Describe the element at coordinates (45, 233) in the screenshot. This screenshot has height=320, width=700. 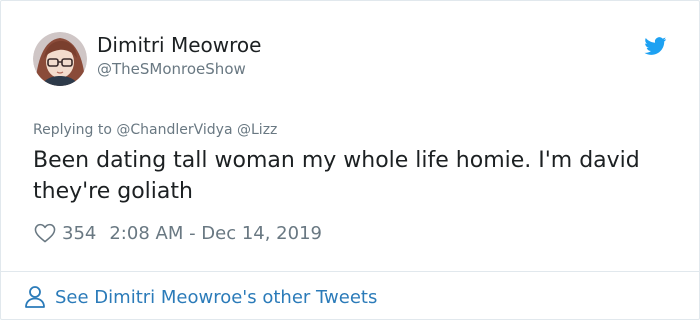
I see `heart-icon` at that location.